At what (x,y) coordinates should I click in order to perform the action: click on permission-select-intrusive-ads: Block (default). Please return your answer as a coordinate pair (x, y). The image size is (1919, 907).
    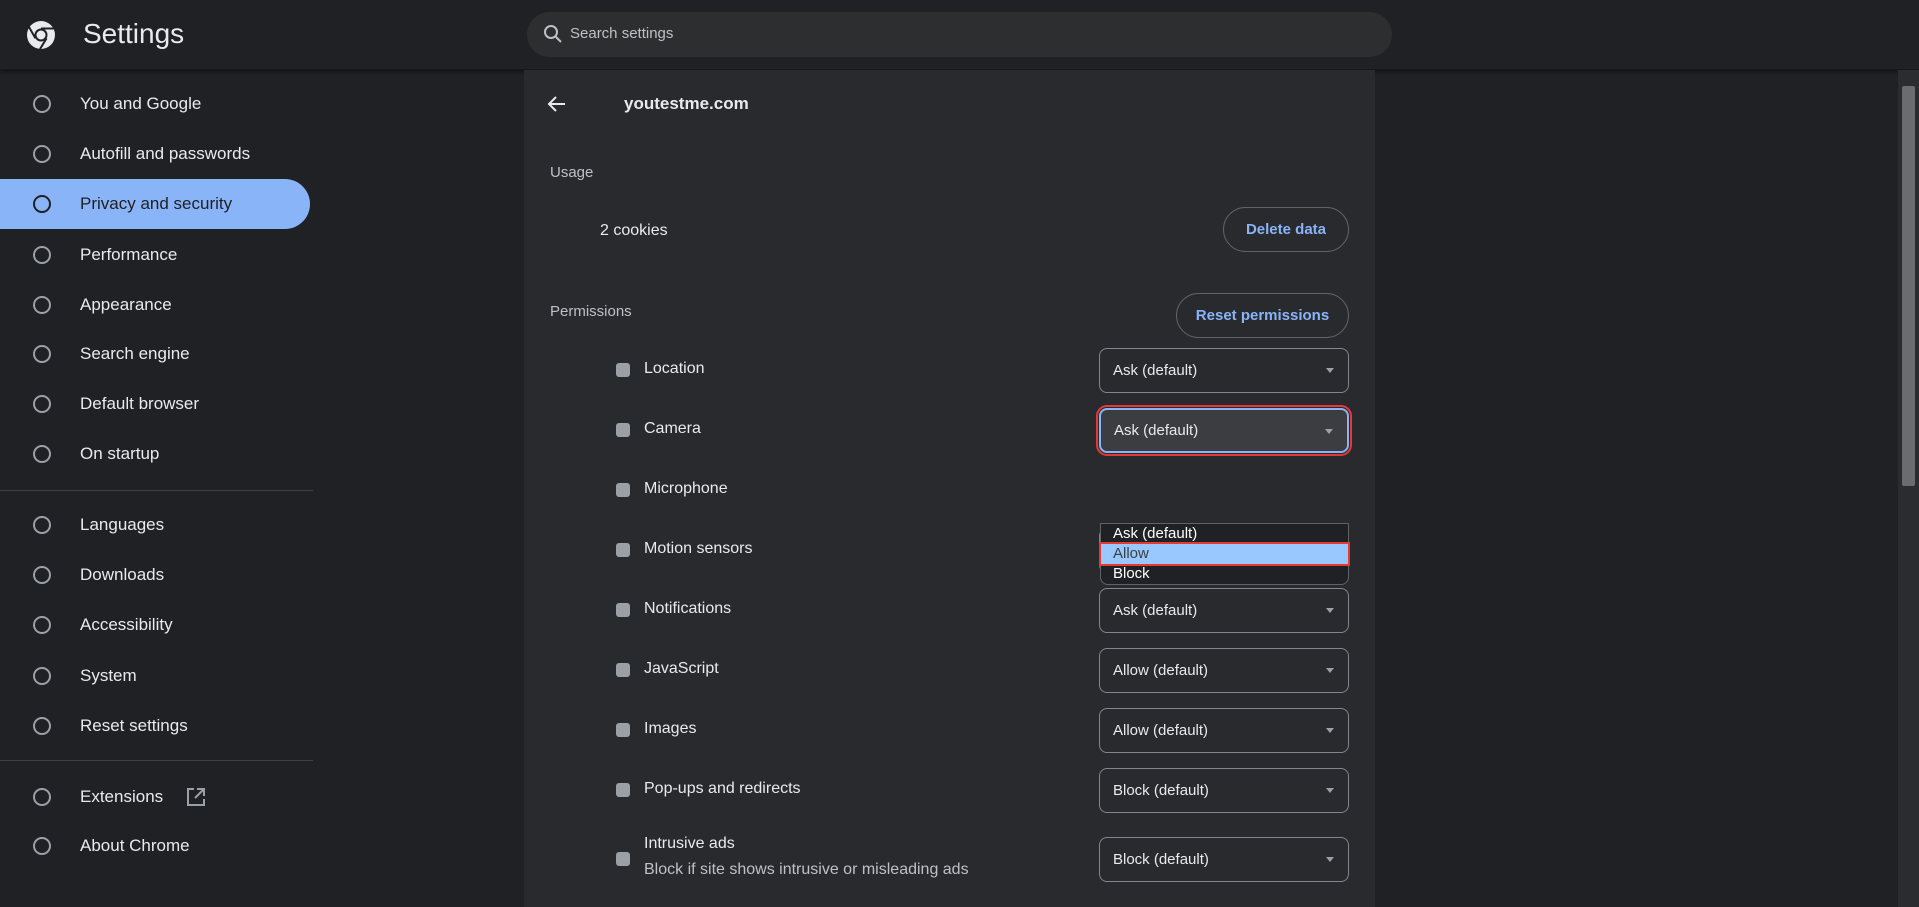
    Looking at the image, I should click on (1224, 859).